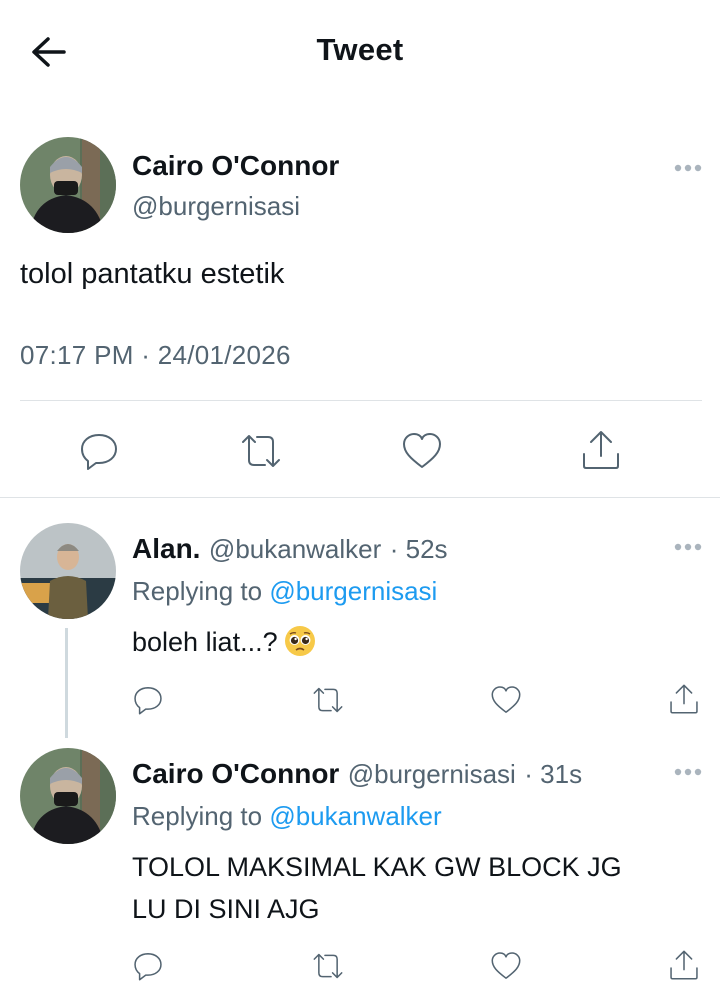 Image resolution: width=720 pixels, height=1007 pixels. I want to click on tweet-timestamp: 07:17 PM · 24/01/2026, so click(155, 355).